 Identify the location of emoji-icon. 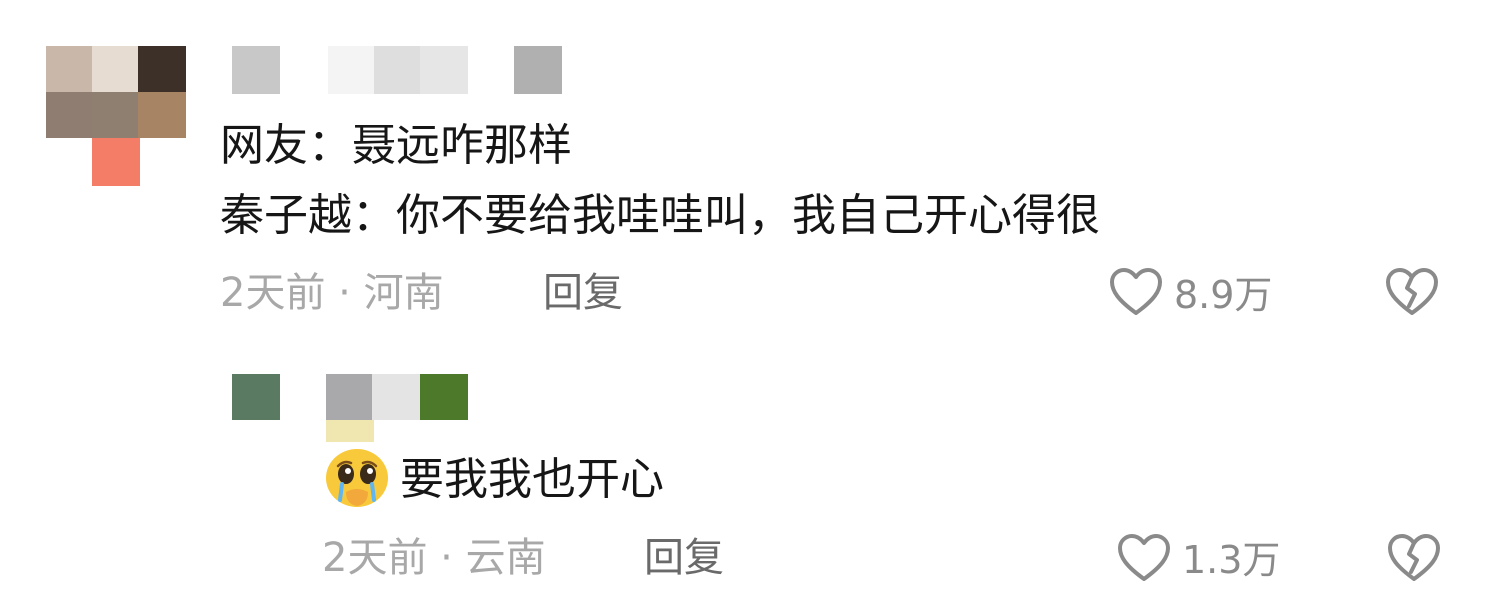
(357, 480).